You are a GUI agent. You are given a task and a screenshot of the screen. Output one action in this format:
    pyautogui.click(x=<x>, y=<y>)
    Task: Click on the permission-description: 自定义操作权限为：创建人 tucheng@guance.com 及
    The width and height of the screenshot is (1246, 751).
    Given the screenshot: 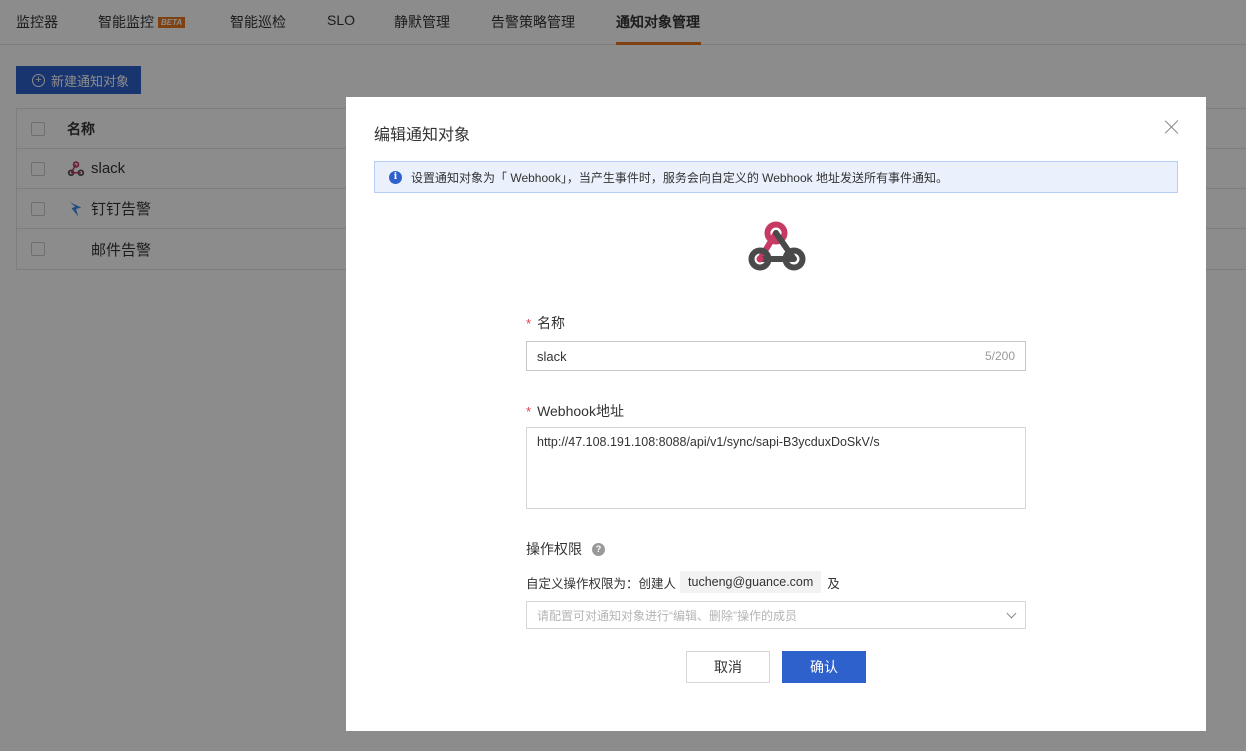 What is the action you would take?
    pyautogui.click(x=776, y=582)
    